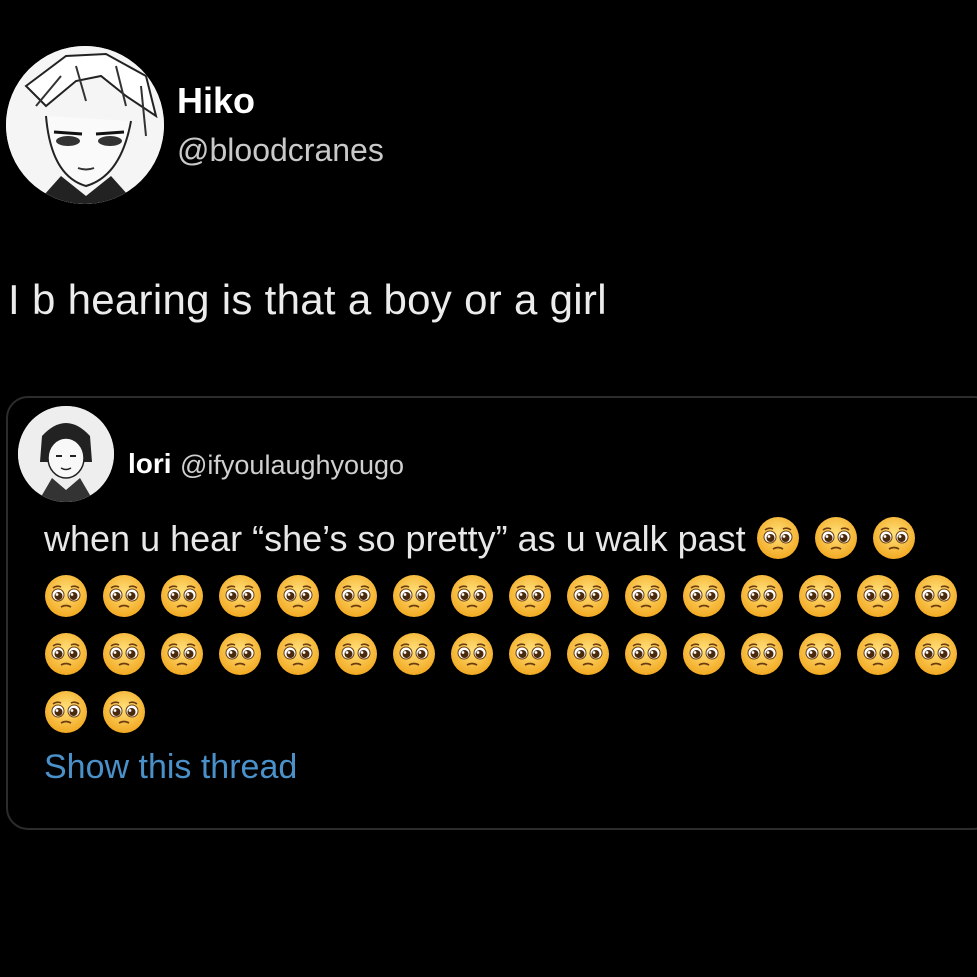 This screenshot has width=977, height=977. Describe the element at coordinates (66, 454) in the screenshot. I see `quoted-avatar` at that location.